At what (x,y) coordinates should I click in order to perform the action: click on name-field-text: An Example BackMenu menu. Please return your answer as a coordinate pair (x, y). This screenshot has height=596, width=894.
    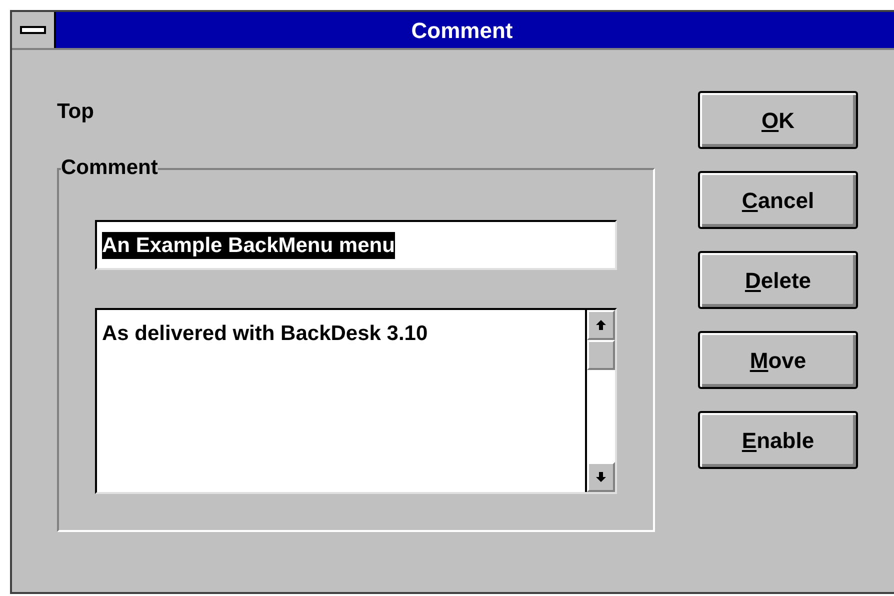
    Looking at the image, I should click on (248, 245).